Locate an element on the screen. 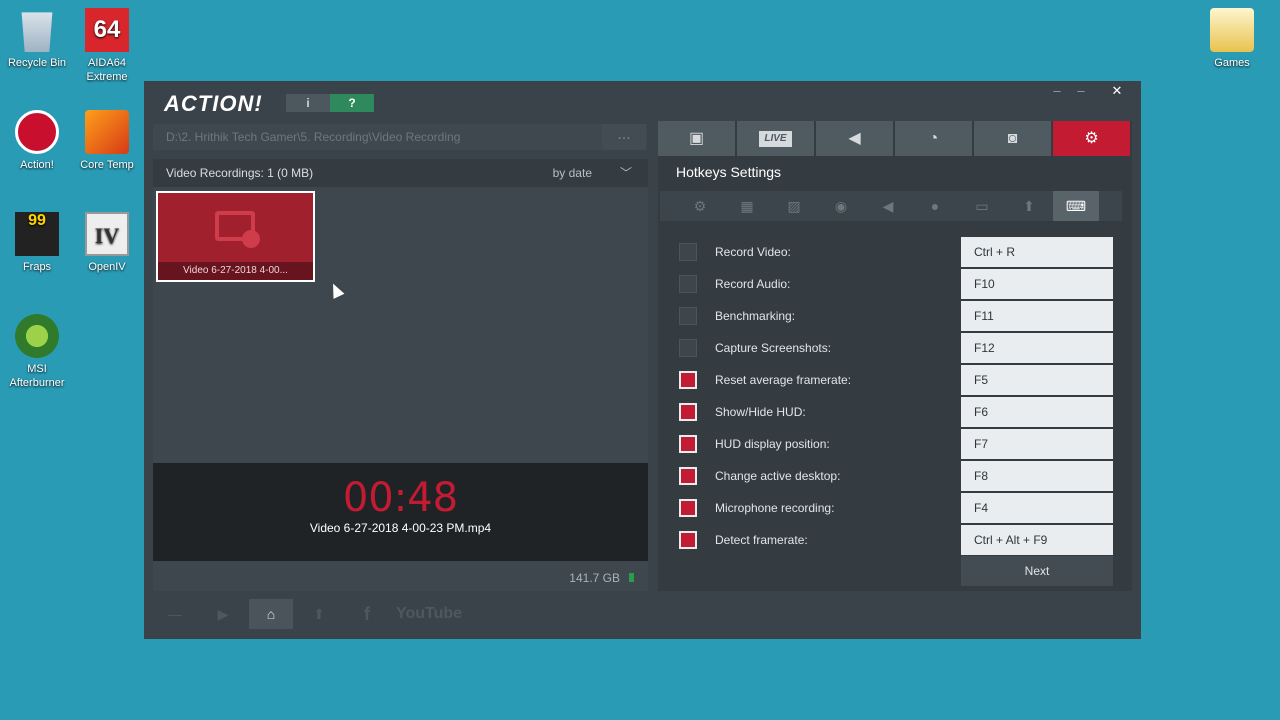  close-icon: ✕ is located at coordinates (1117, 90).